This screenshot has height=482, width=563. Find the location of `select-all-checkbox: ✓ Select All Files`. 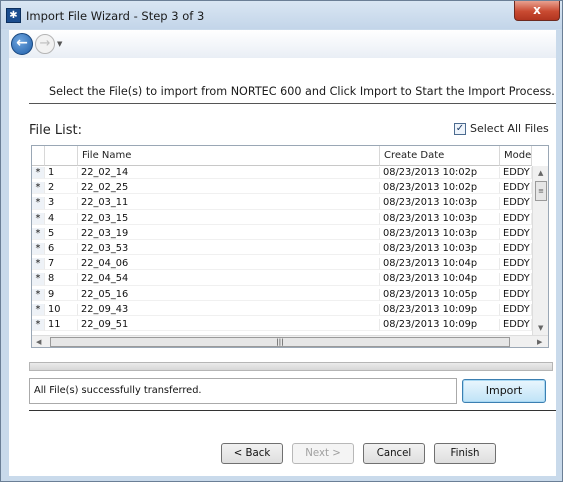

select-all-checkbox: ✓ Select All Files is located at coordinates (501, 128).